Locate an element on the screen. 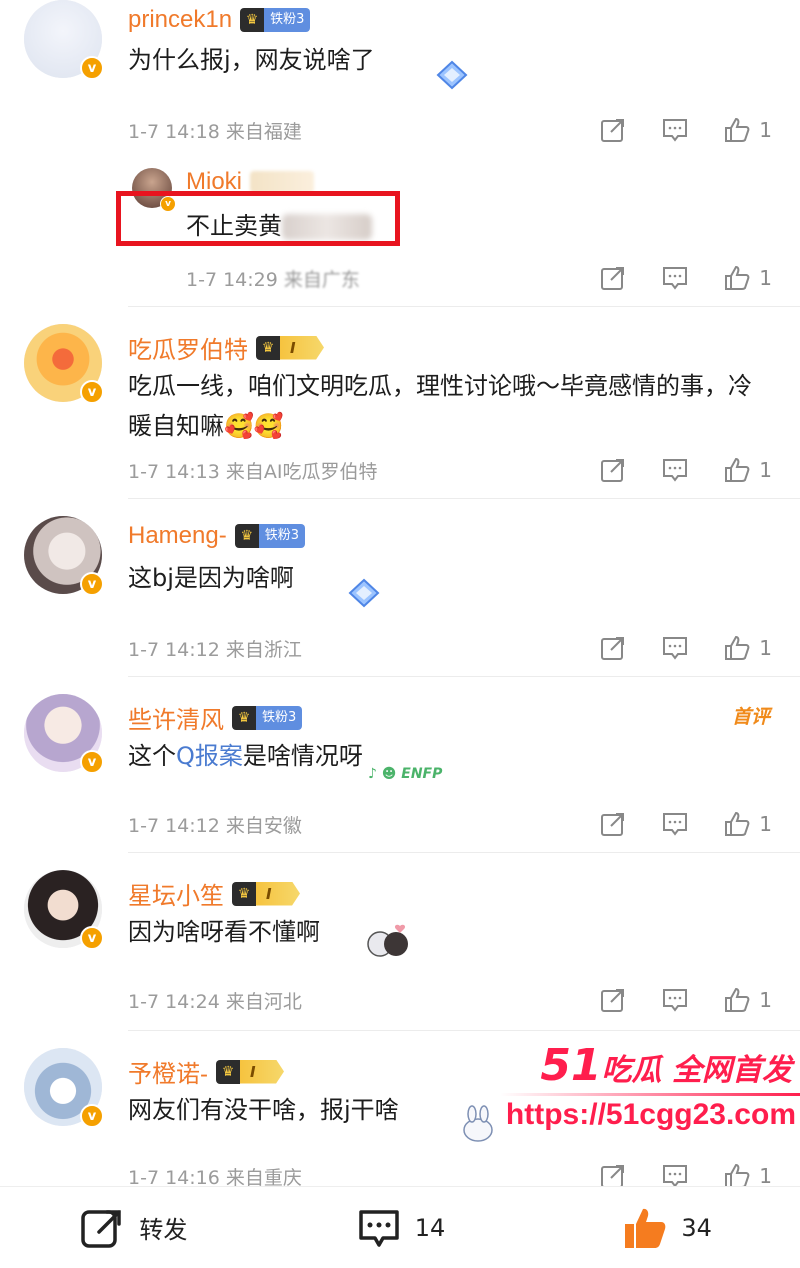 The width and height of the screenshot is (800, 1268). highlight-box is located at coordinates (258, 218).